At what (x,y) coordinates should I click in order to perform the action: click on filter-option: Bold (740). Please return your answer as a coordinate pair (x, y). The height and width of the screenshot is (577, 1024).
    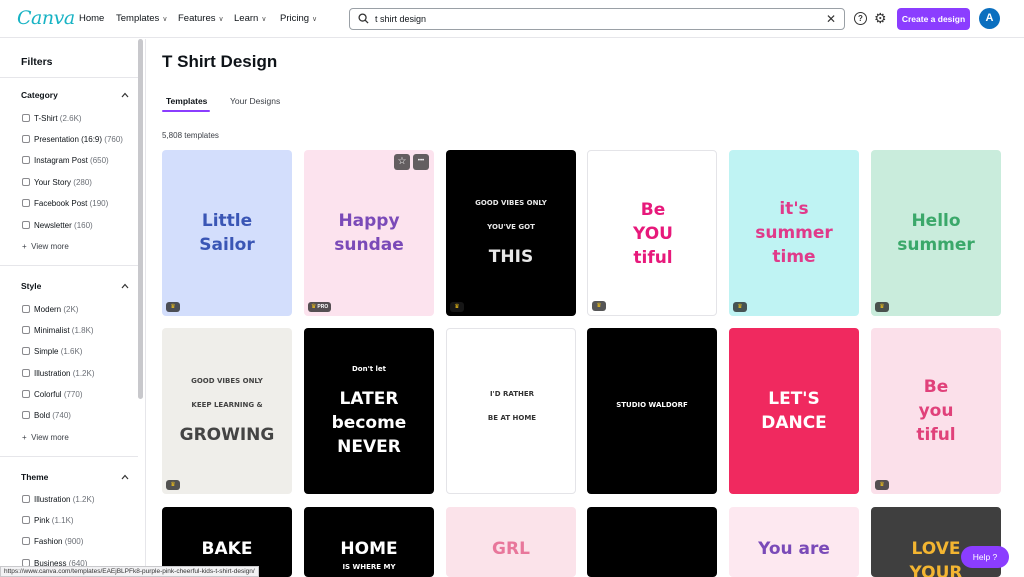
    Looking at the image, I should click on (46, 415).